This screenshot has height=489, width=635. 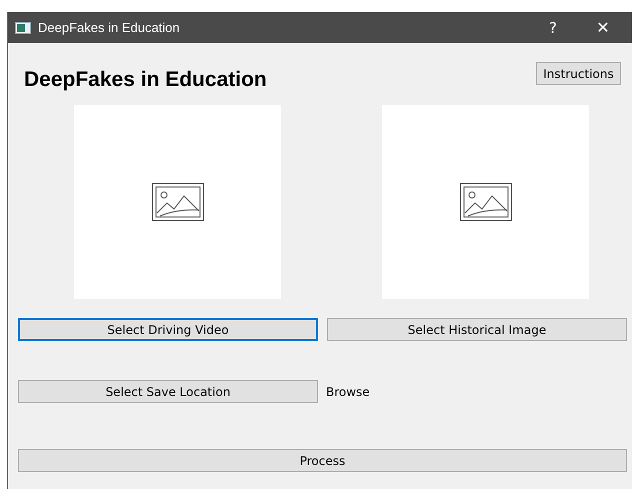 What do you see at coordinates (168, 391) in the screenshot?
I see `save-location-button: Select Save Location` at bounding box center [168, 391].